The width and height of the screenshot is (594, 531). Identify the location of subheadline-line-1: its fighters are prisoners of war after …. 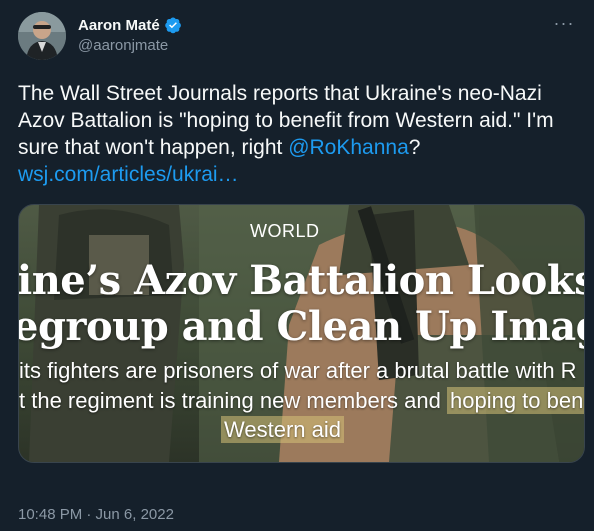
(298, 370).